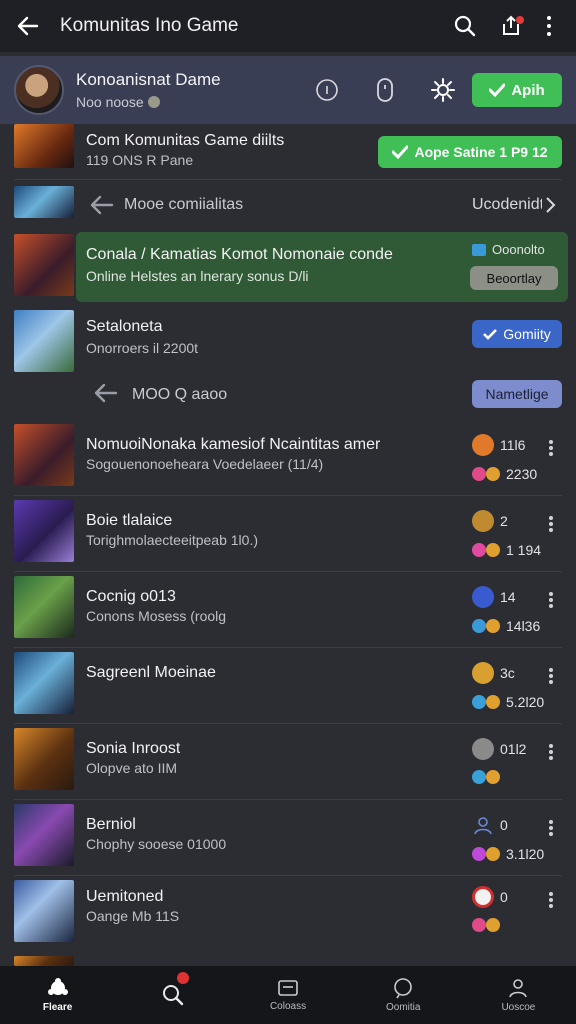 The height and width of the screenshot is (1024, 576). Describe the element at coordinates (327, 90) in the screenshot. I see `info-button` at that location.